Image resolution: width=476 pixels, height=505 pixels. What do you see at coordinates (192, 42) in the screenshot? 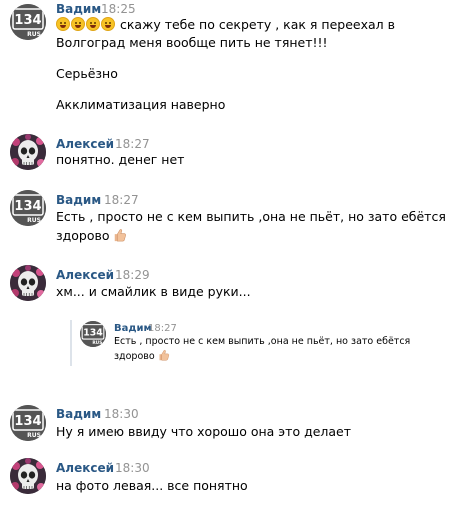
I see `message-line: Волгоград меня вообще пить не тянет!!!` at bounding box center [192, 42].